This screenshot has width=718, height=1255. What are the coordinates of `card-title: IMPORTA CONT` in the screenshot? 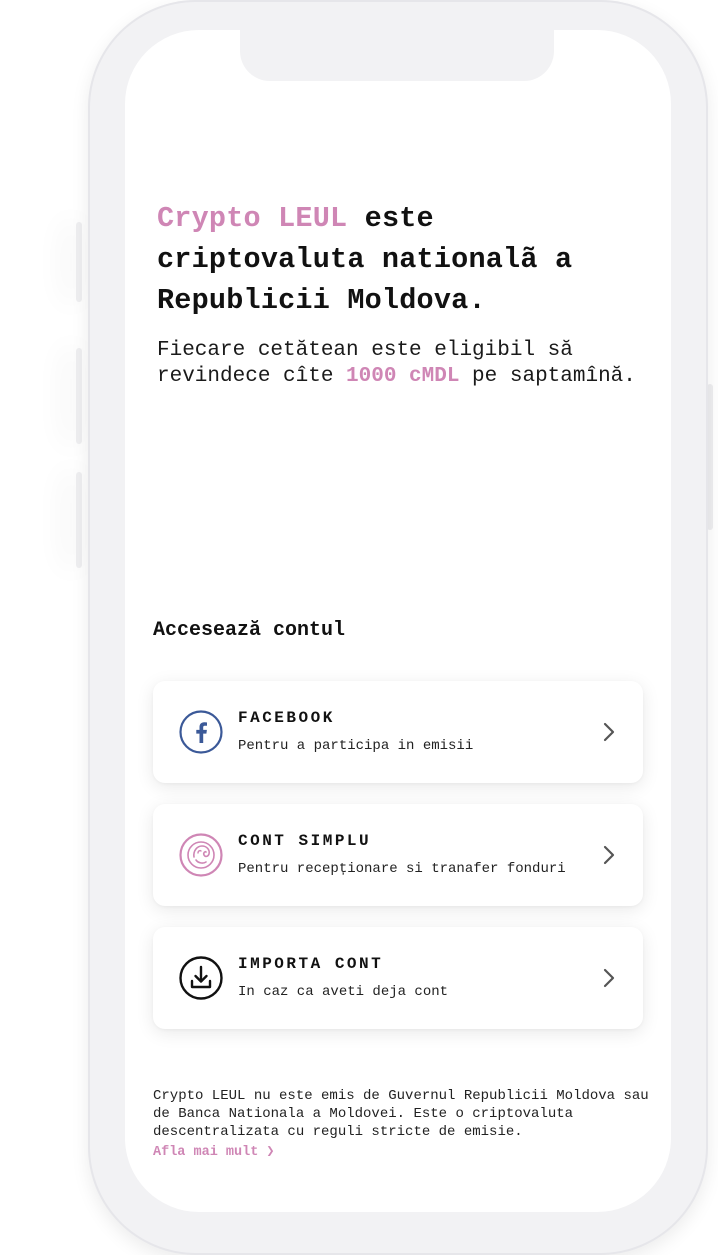 It's located at (311, 964).